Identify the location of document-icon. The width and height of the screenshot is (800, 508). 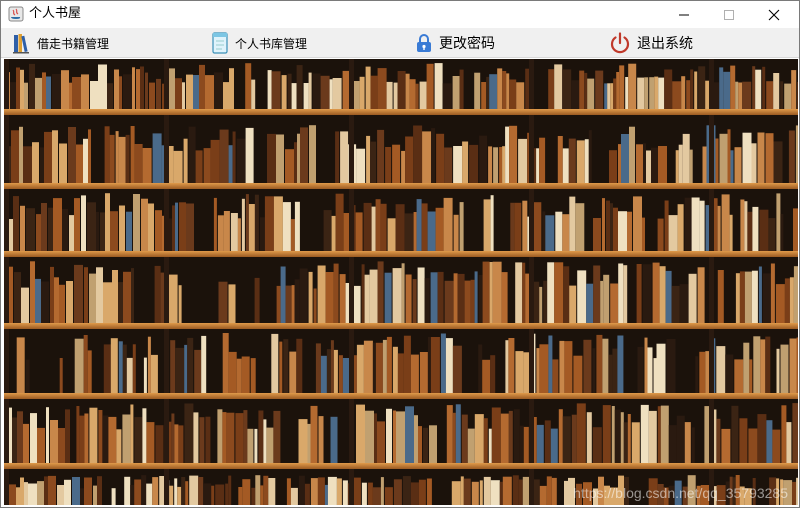
(220, 43).